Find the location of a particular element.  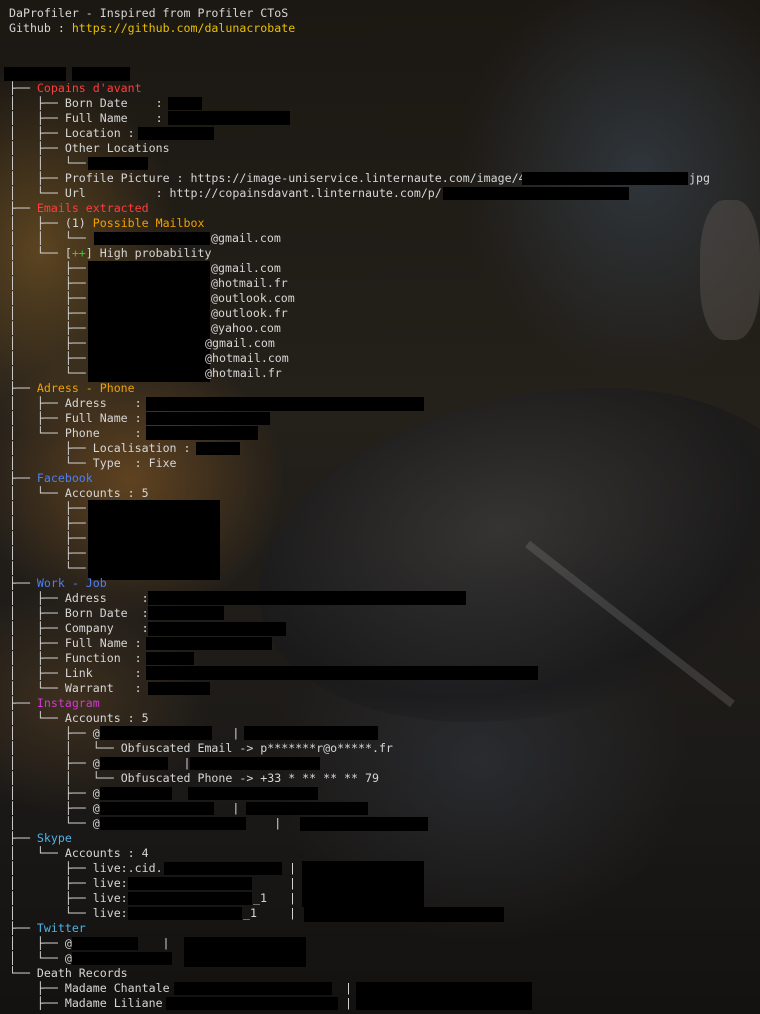

work-warrant: │ └── Warrant : is located at coordinates (75, 688).